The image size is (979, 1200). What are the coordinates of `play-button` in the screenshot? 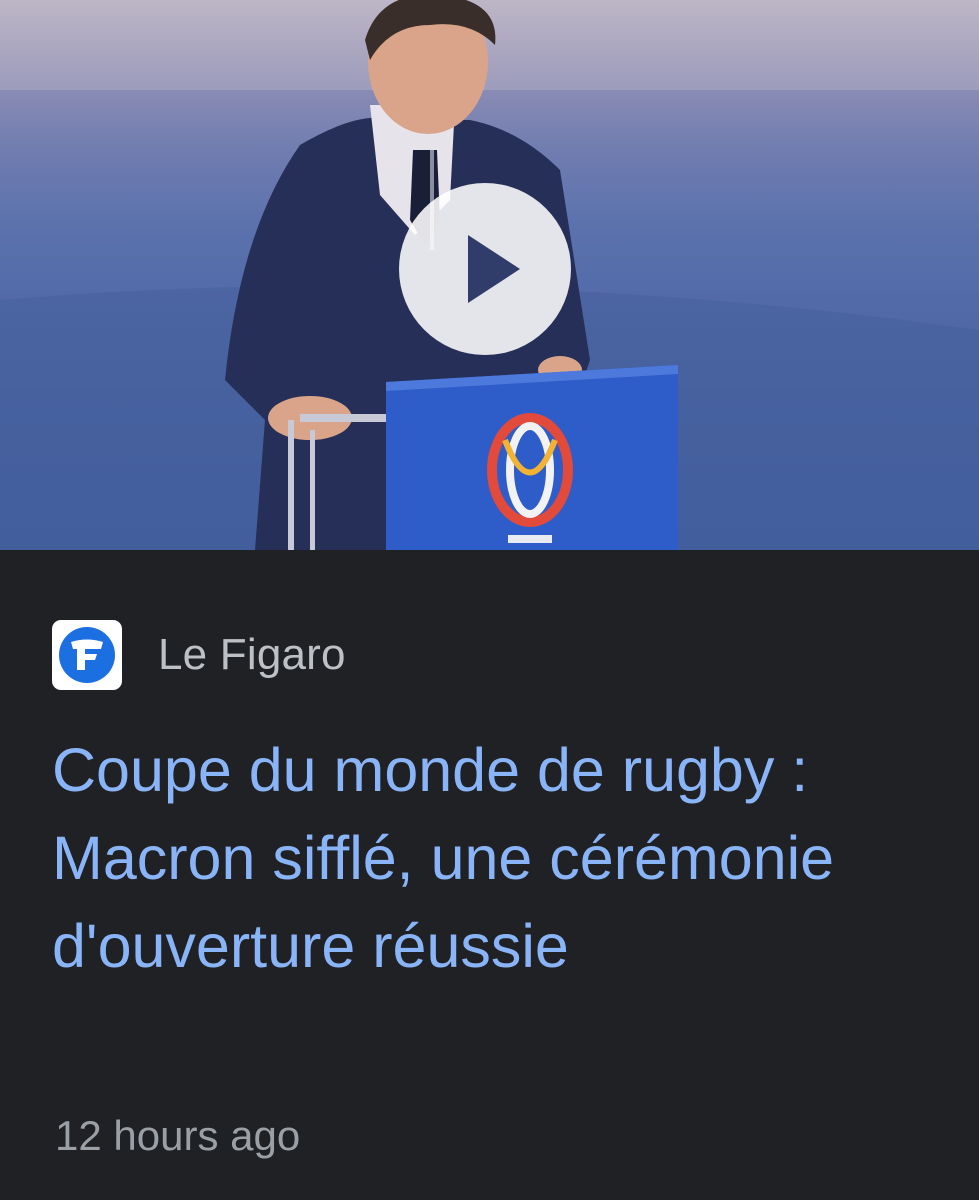 It's located at (485, 269).